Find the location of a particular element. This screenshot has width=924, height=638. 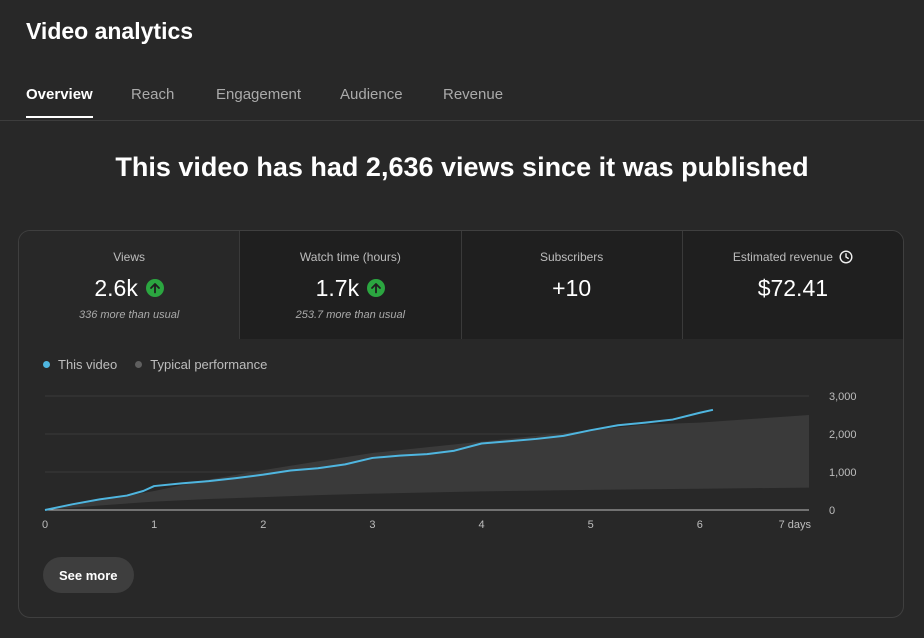

metric-subscribers: Subscribers +10 is located at coordinates (572, 285).